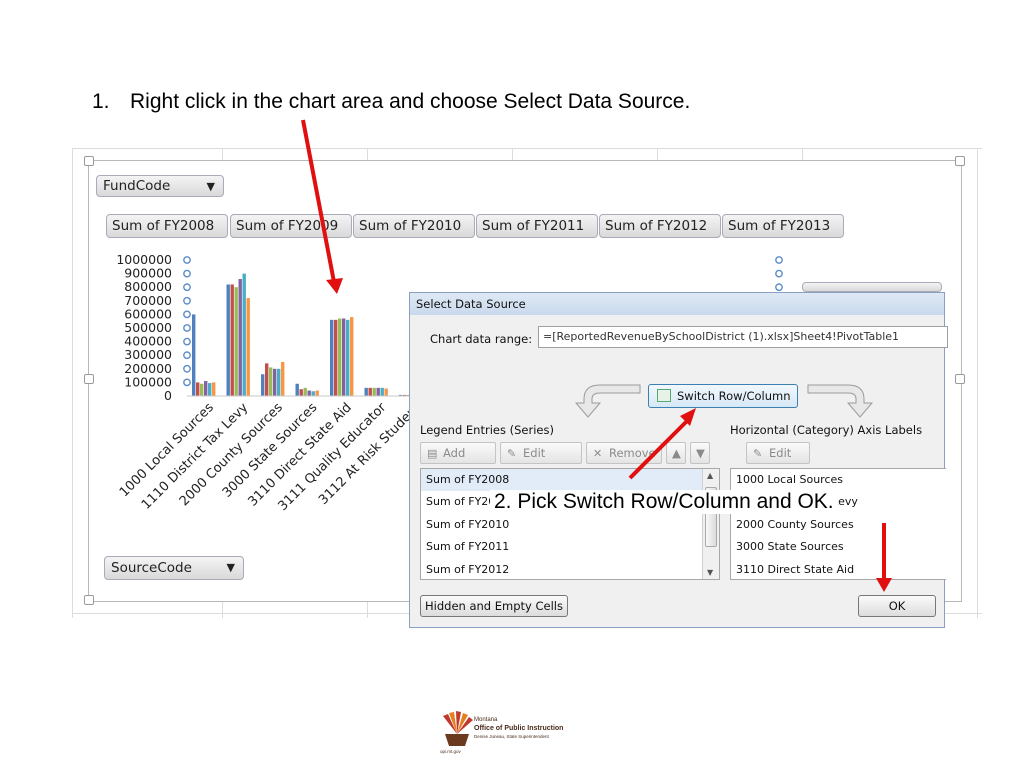 This screenshot has width=1024, height=768. What do you see at coordinates (519, 728) in the screenshot?
I see `logo-office: Office of Public Instruction` at bounding box center [519, 728].